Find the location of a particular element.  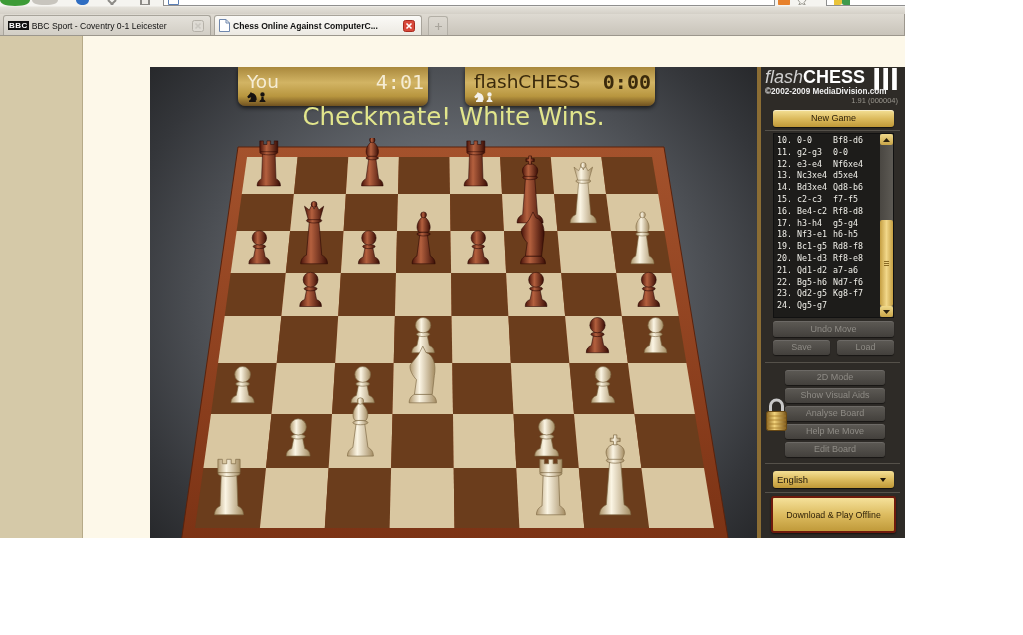

move-text: Bf8-d6 is located at coordinates (856, 141).